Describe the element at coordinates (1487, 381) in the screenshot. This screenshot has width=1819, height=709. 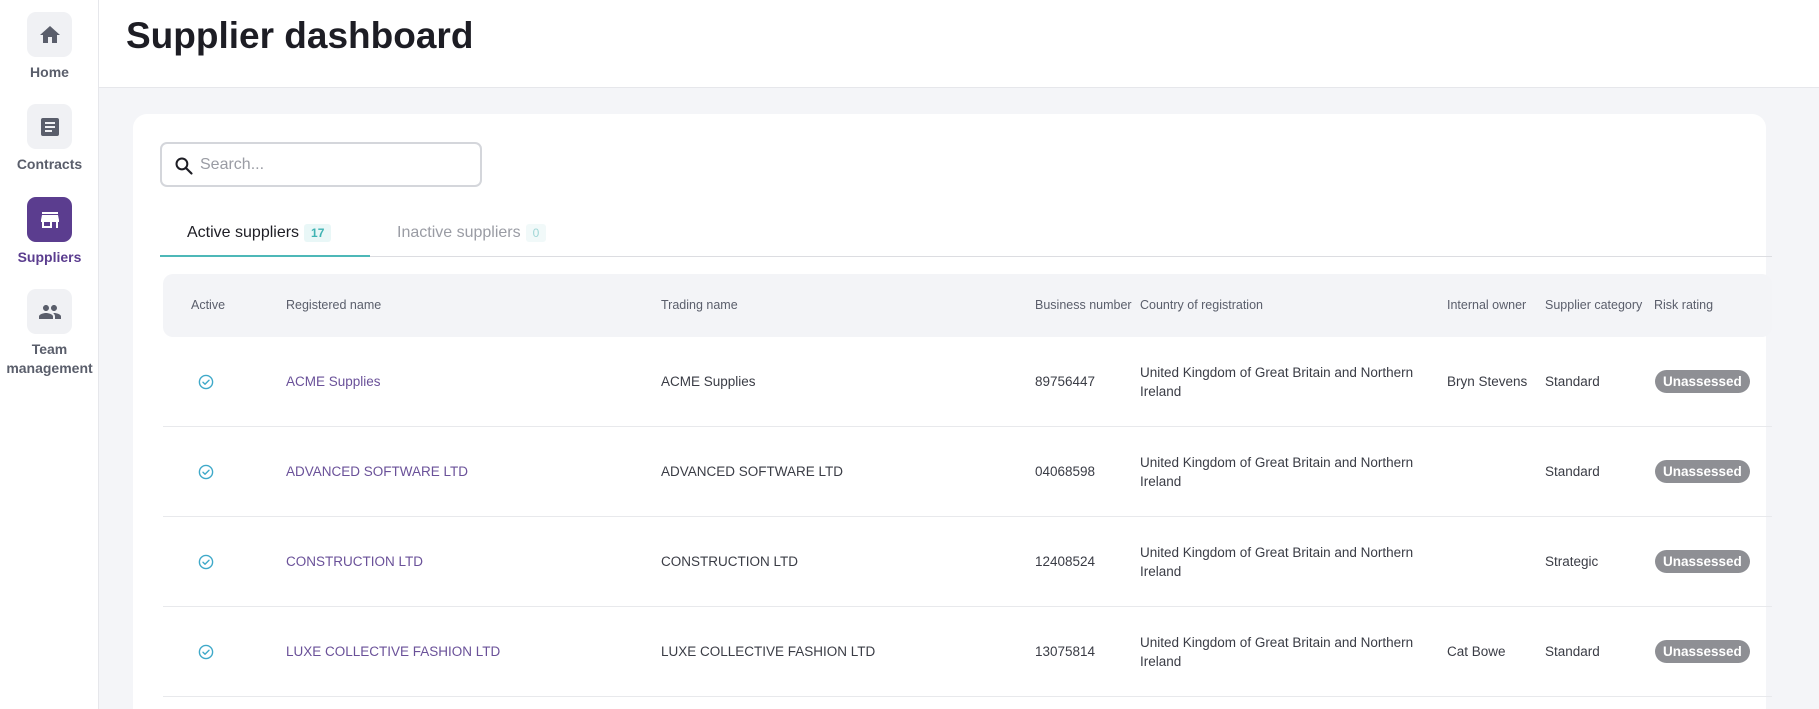
I see `internal-owner: Bryn Stevens` at that location.